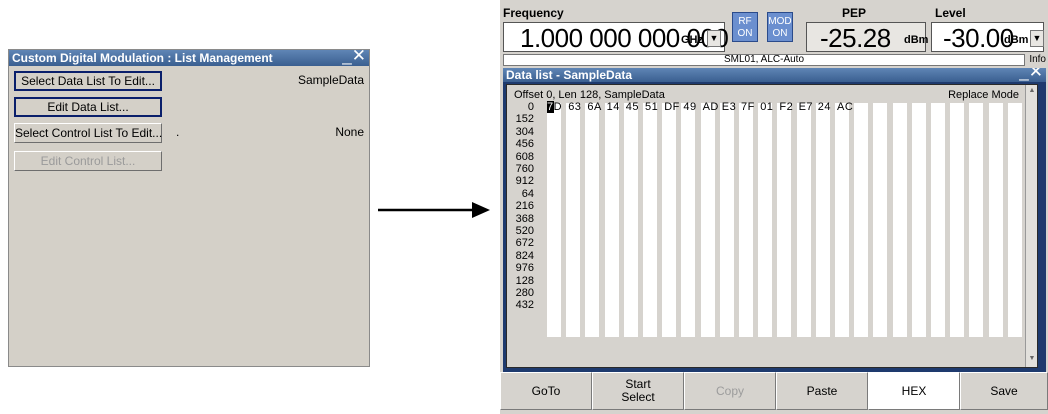 Image resolution: width=1048 pixels, height=414 pixels. I want to click on save-button: Save, so click(1004, 391).